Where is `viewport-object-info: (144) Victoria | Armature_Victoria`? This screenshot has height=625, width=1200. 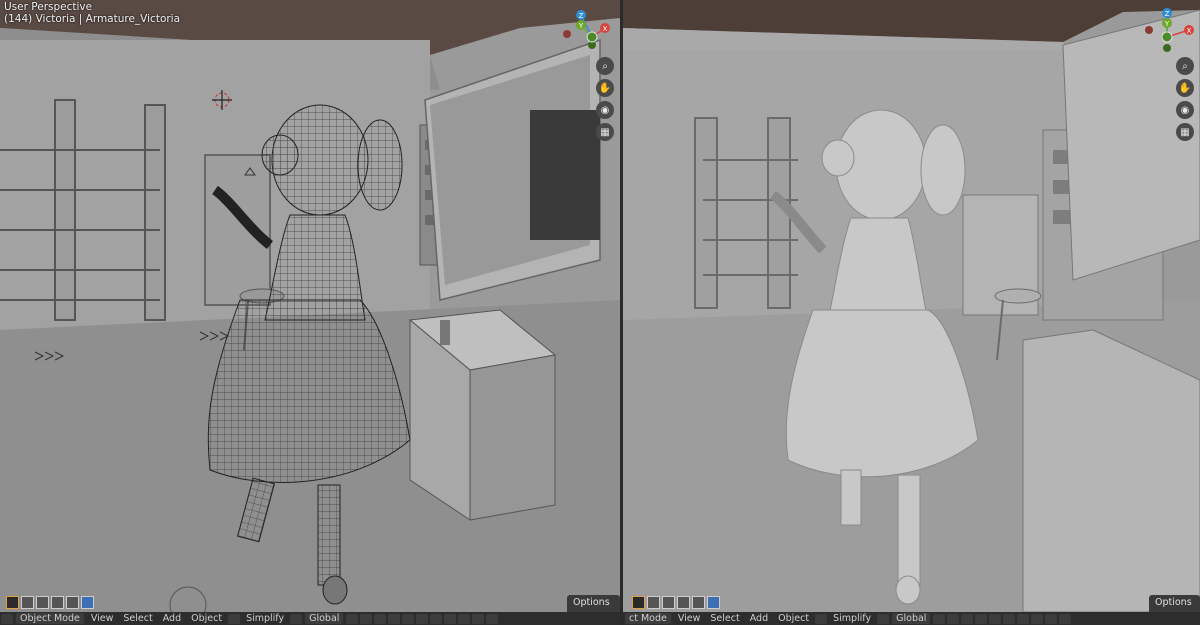 viewport-object-info: (144) Victoria | Armature_Victoria is located at coordinates (92, 19).